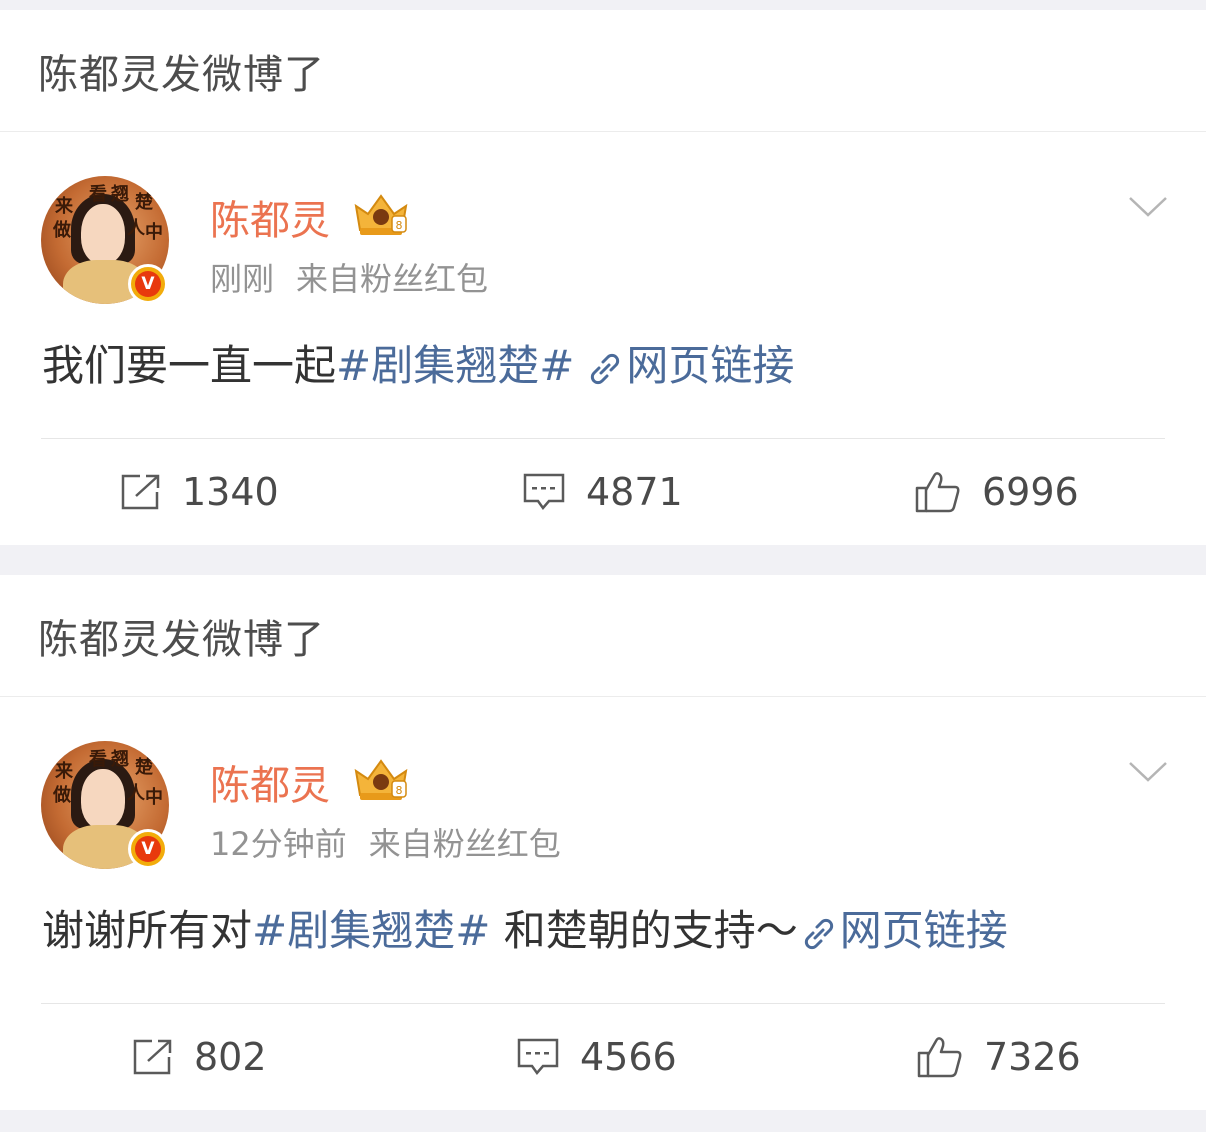 This screenshot has height=1132, width=1206. Describe the element at coordinates (634, 492) in the screenshot. I see `comment-count: 4871` at that location.